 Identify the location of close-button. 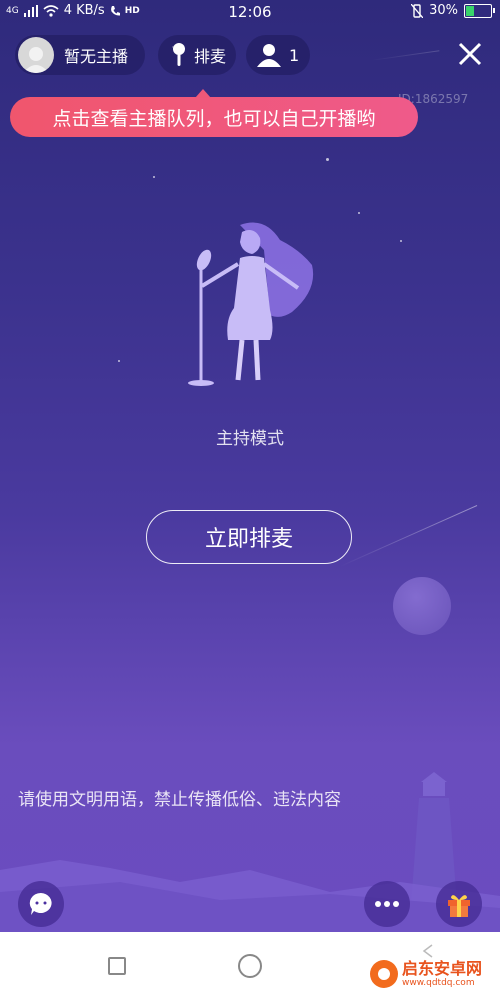
(470, 54).